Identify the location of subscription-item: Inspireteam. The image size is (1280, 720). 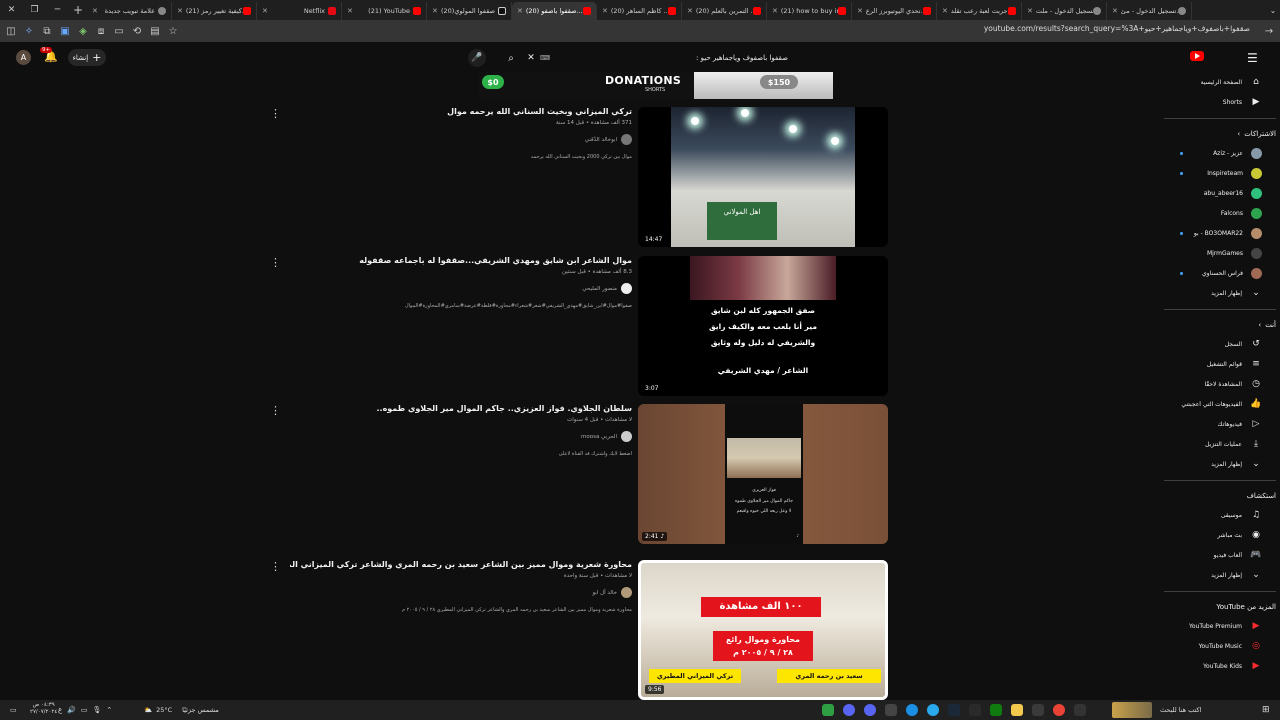
(1220, 173).